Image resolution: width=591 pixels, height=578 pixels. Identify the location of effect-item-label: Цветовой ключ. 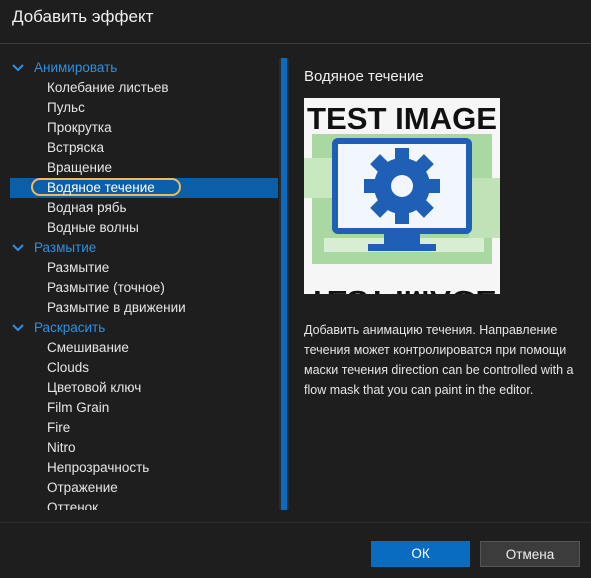
(94, 387).